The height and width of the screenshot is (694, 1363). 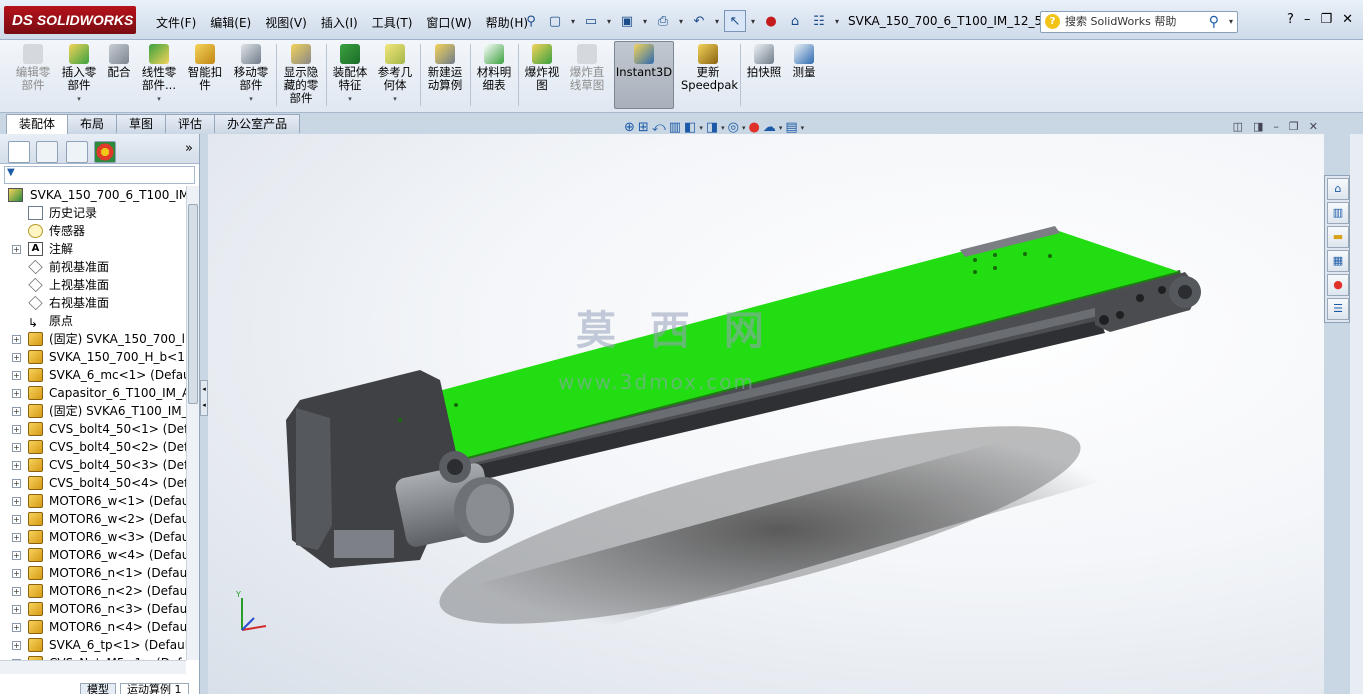 I want to click on configuration-manager-tab-icon, so click(x=77, y=152).